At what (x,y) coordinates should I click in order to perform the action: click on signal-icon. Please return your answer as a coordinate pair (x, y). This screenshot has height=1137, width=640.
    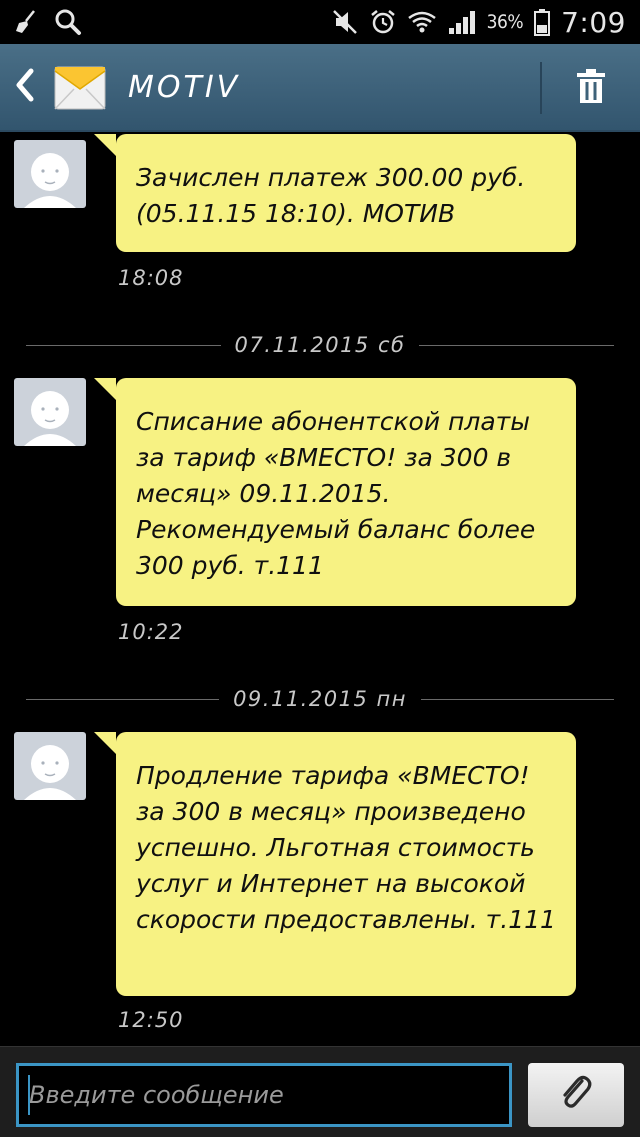
    Looking at the image, I should click on (462, 22).